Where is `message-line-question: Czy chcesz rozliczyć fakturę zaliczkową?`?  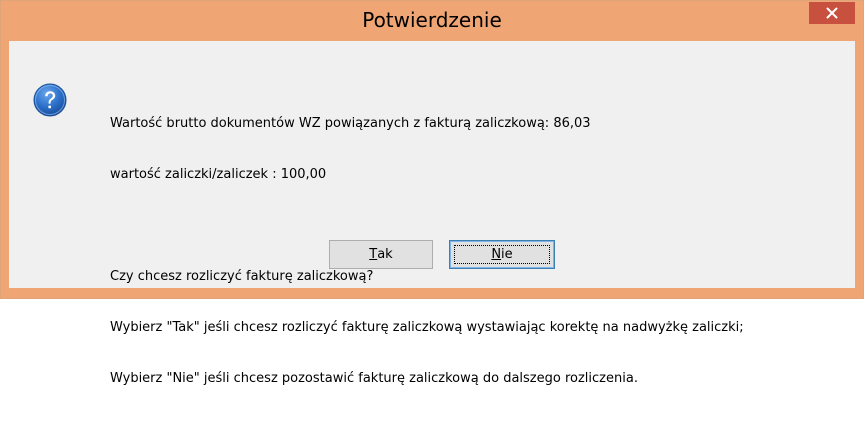
message-line-question: Czy chcesz rozliczyć fakturę zaliczkową? is located at coordinates (242, 276).